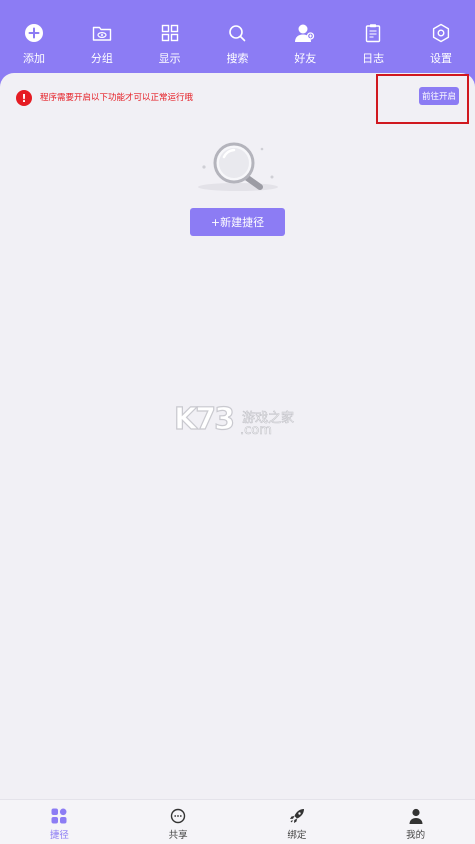 This screenshot has height=844, width=475. Describe the element at coordinates (34, 33) in the screenshot. I see `plus-circle-icon` at that location.